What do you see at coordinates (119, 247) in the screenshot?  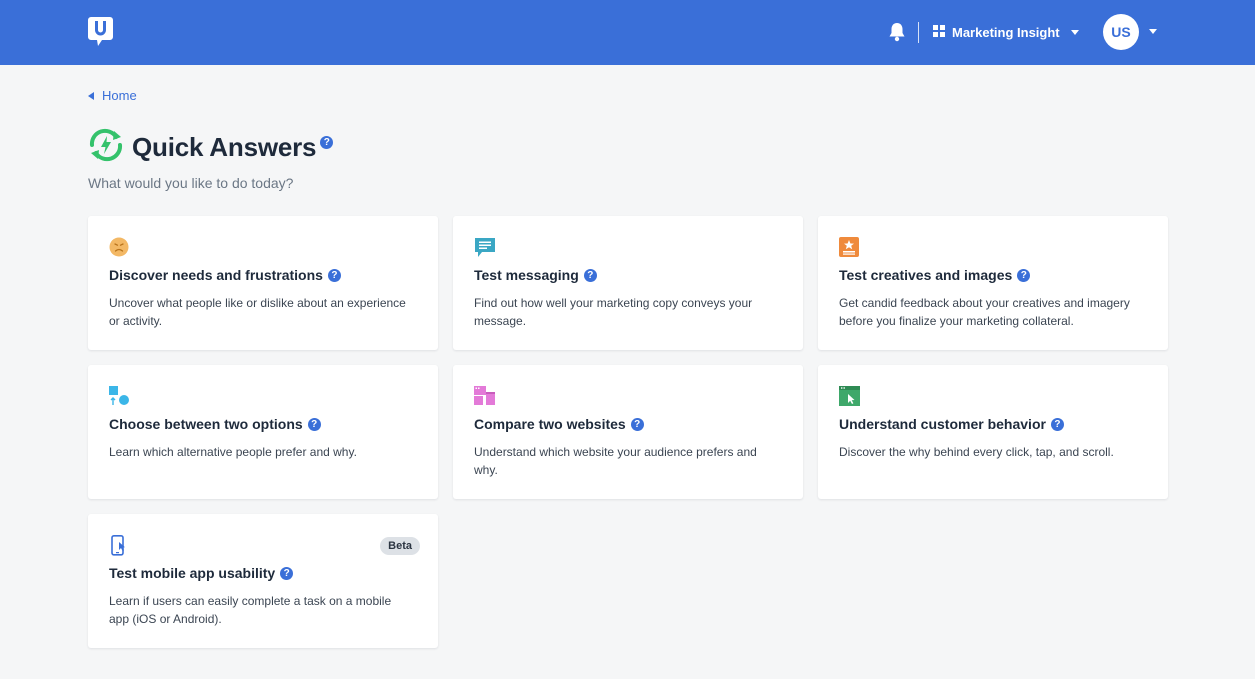 I see `frown-face-icon` at bounding box center [119, 247].